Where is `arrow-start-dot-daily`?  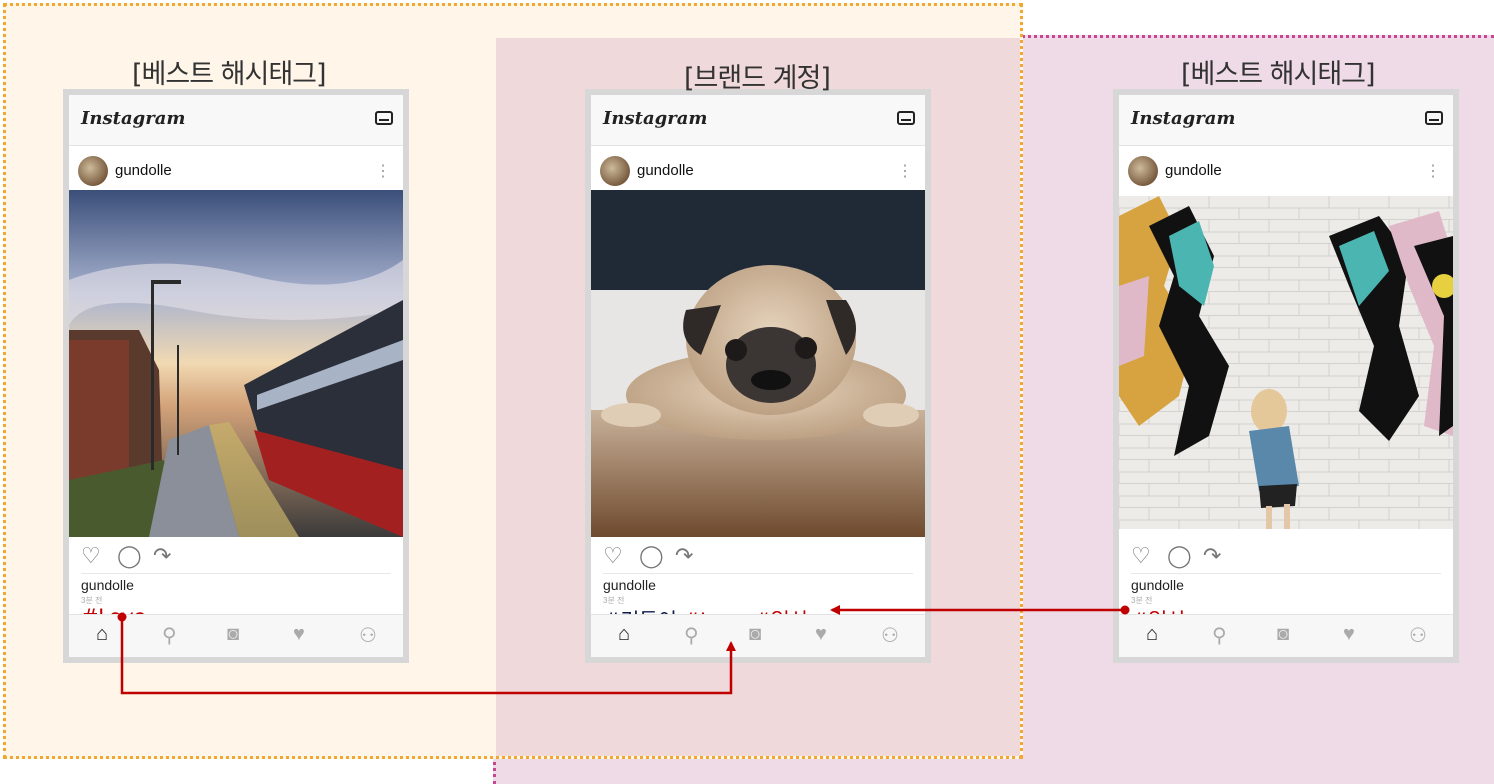 arrow-start-dot-daily is located at coordinates (1125, 610).